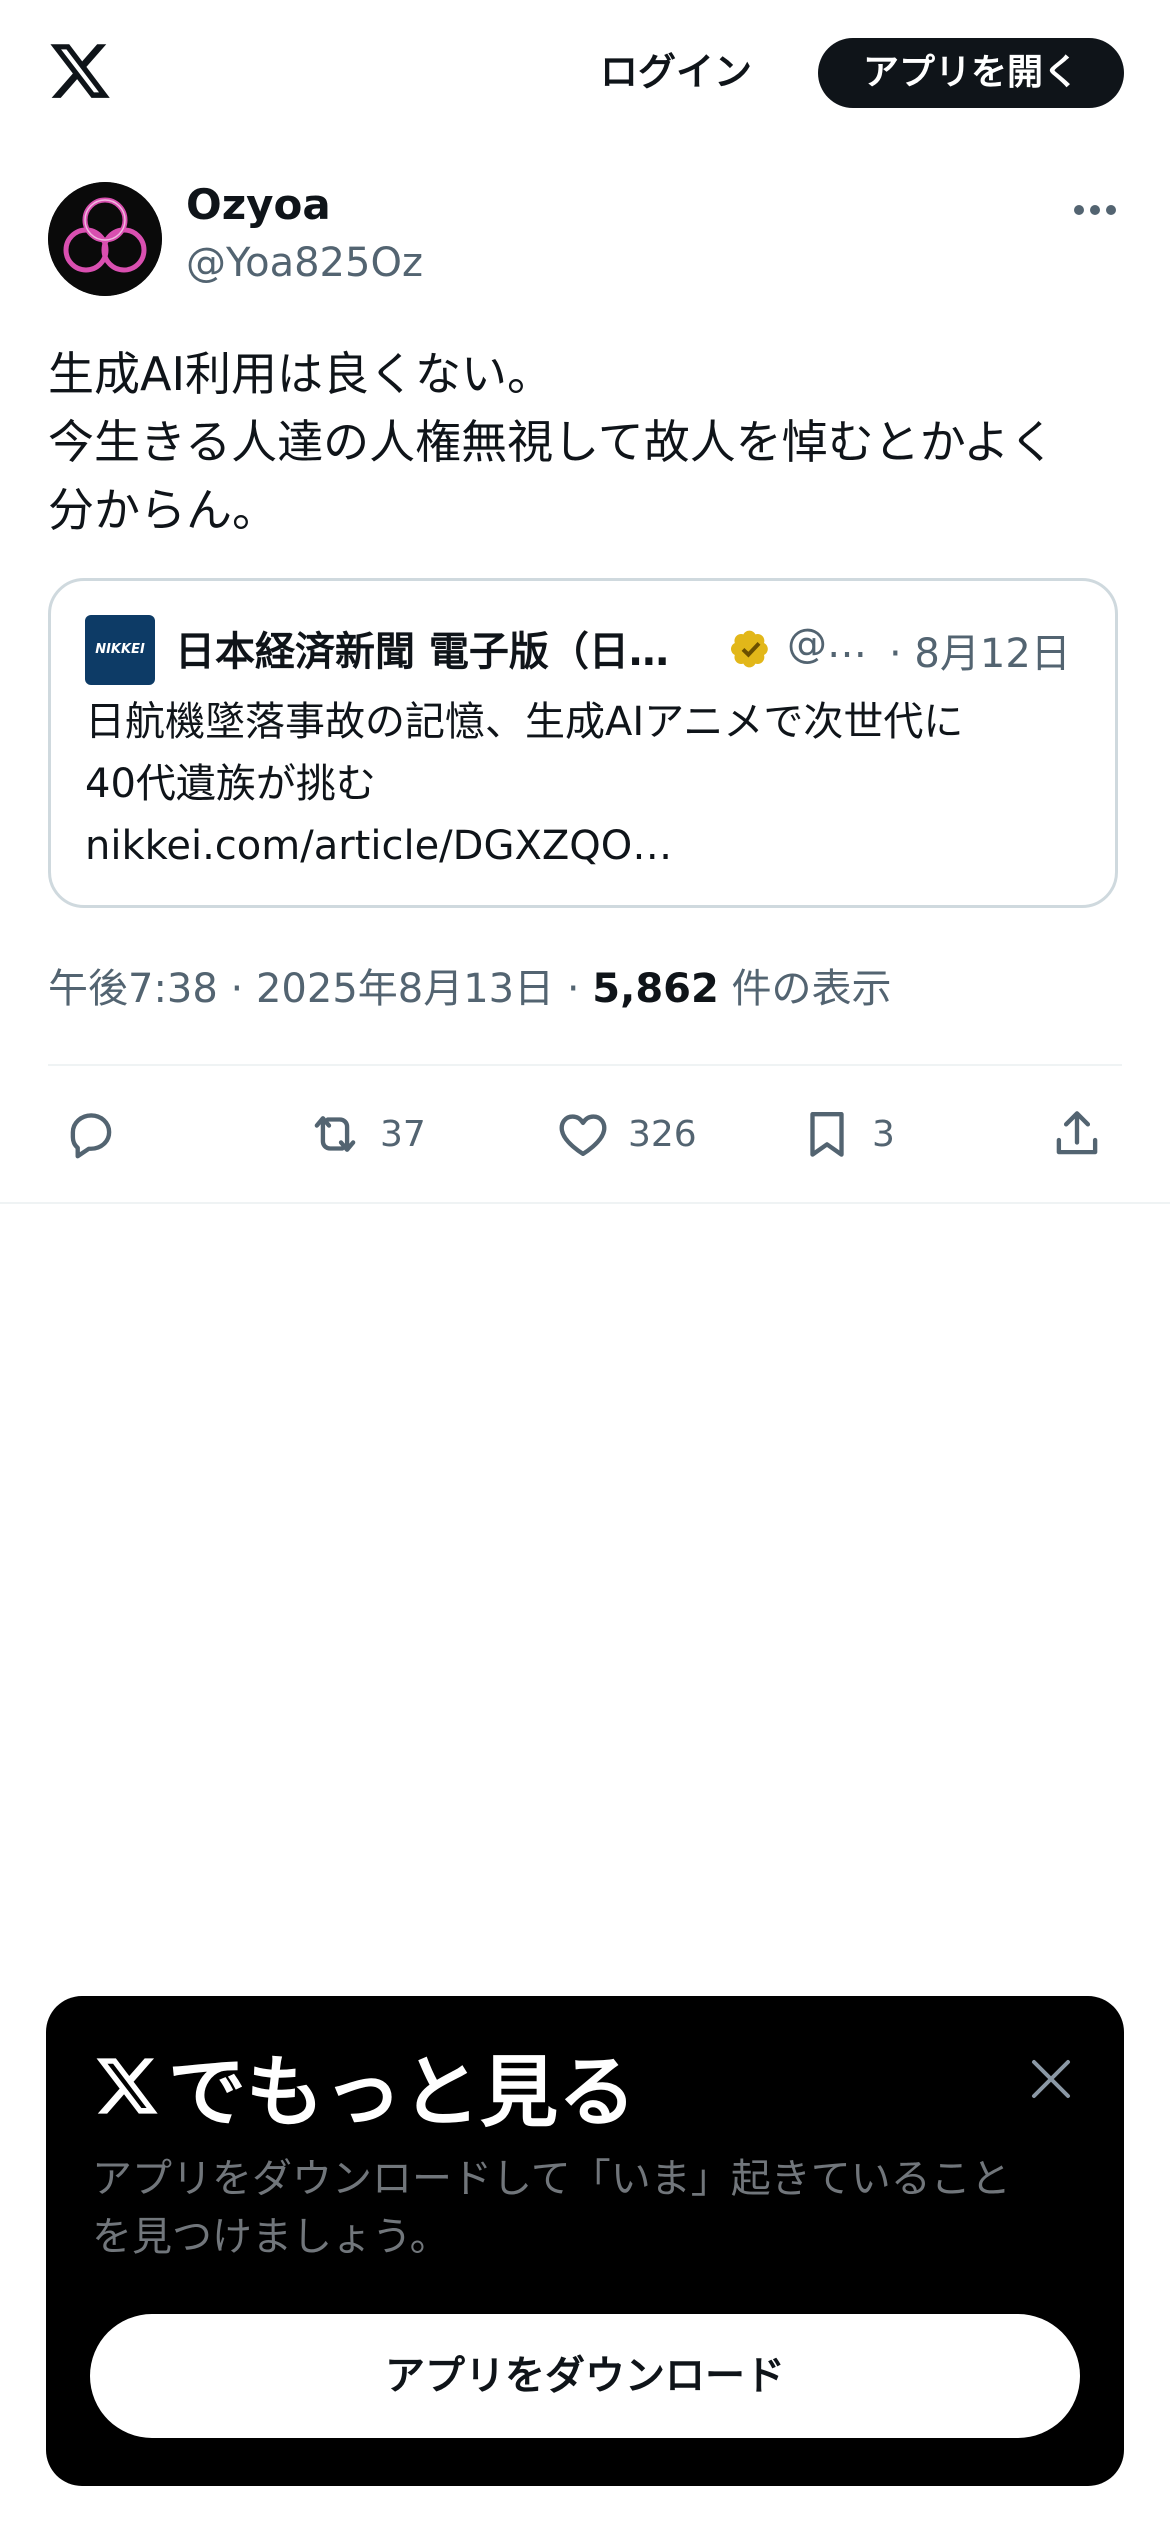 This screenshot has width=1170, height=2532. What do you see at coordinates (1095, 210) in the screenshot?
I see `more-options-icon` at bounding box center [1095, 210].